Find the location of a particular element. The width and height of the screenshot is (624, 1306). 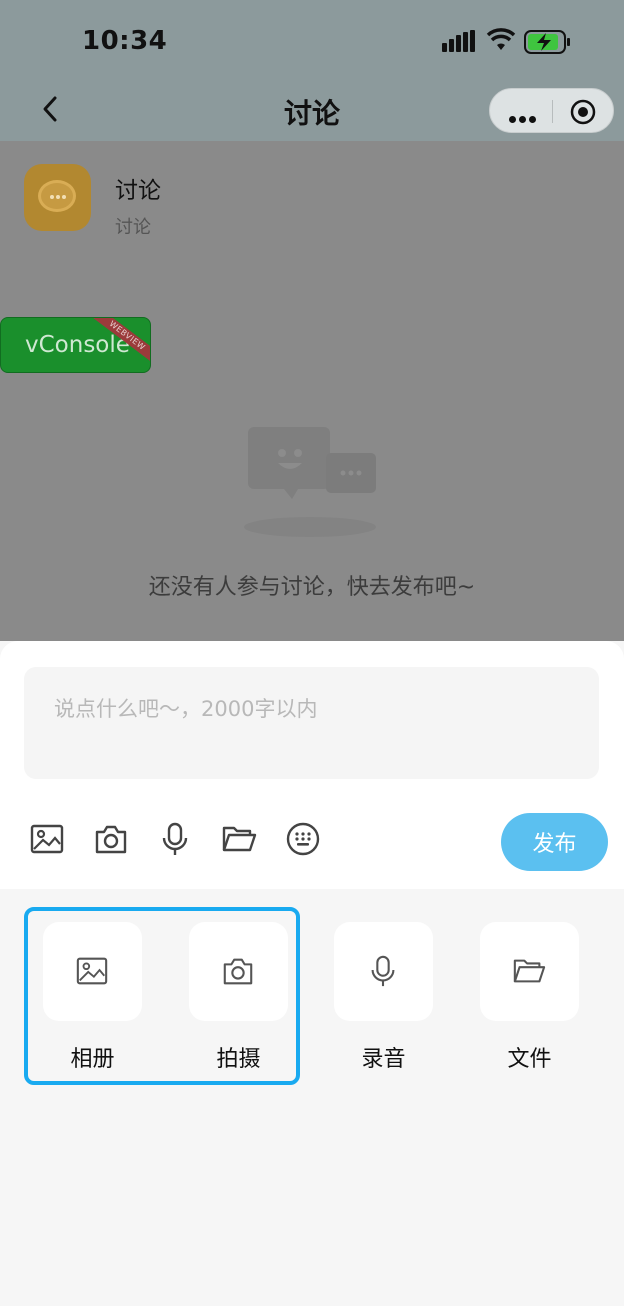

signal-icon is located at coordinates (459, 41).